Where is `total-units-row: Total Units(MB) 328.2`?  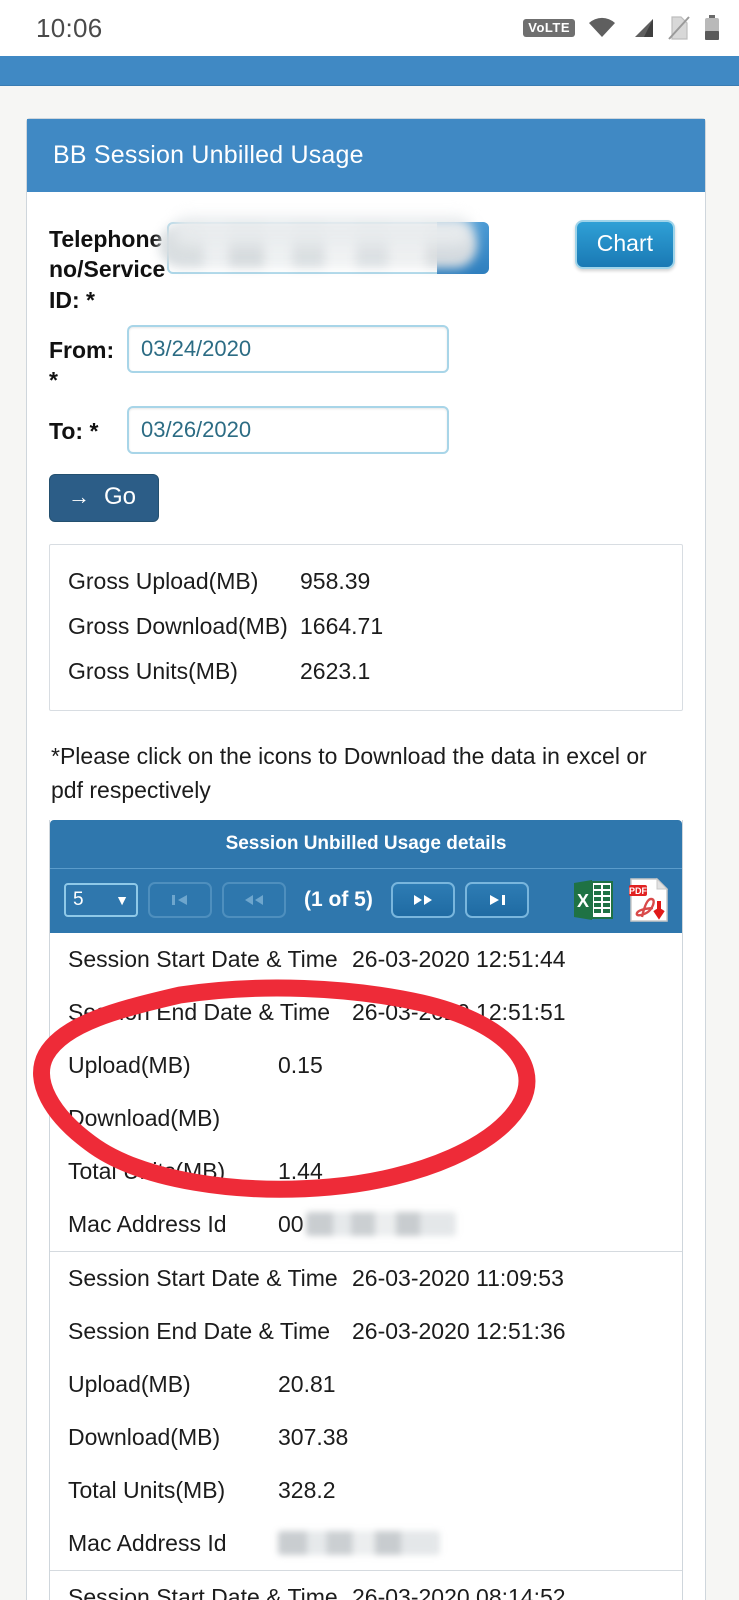 total-units-row: Total Units(MB) 328.2 is located at coordinates (366, 1490).